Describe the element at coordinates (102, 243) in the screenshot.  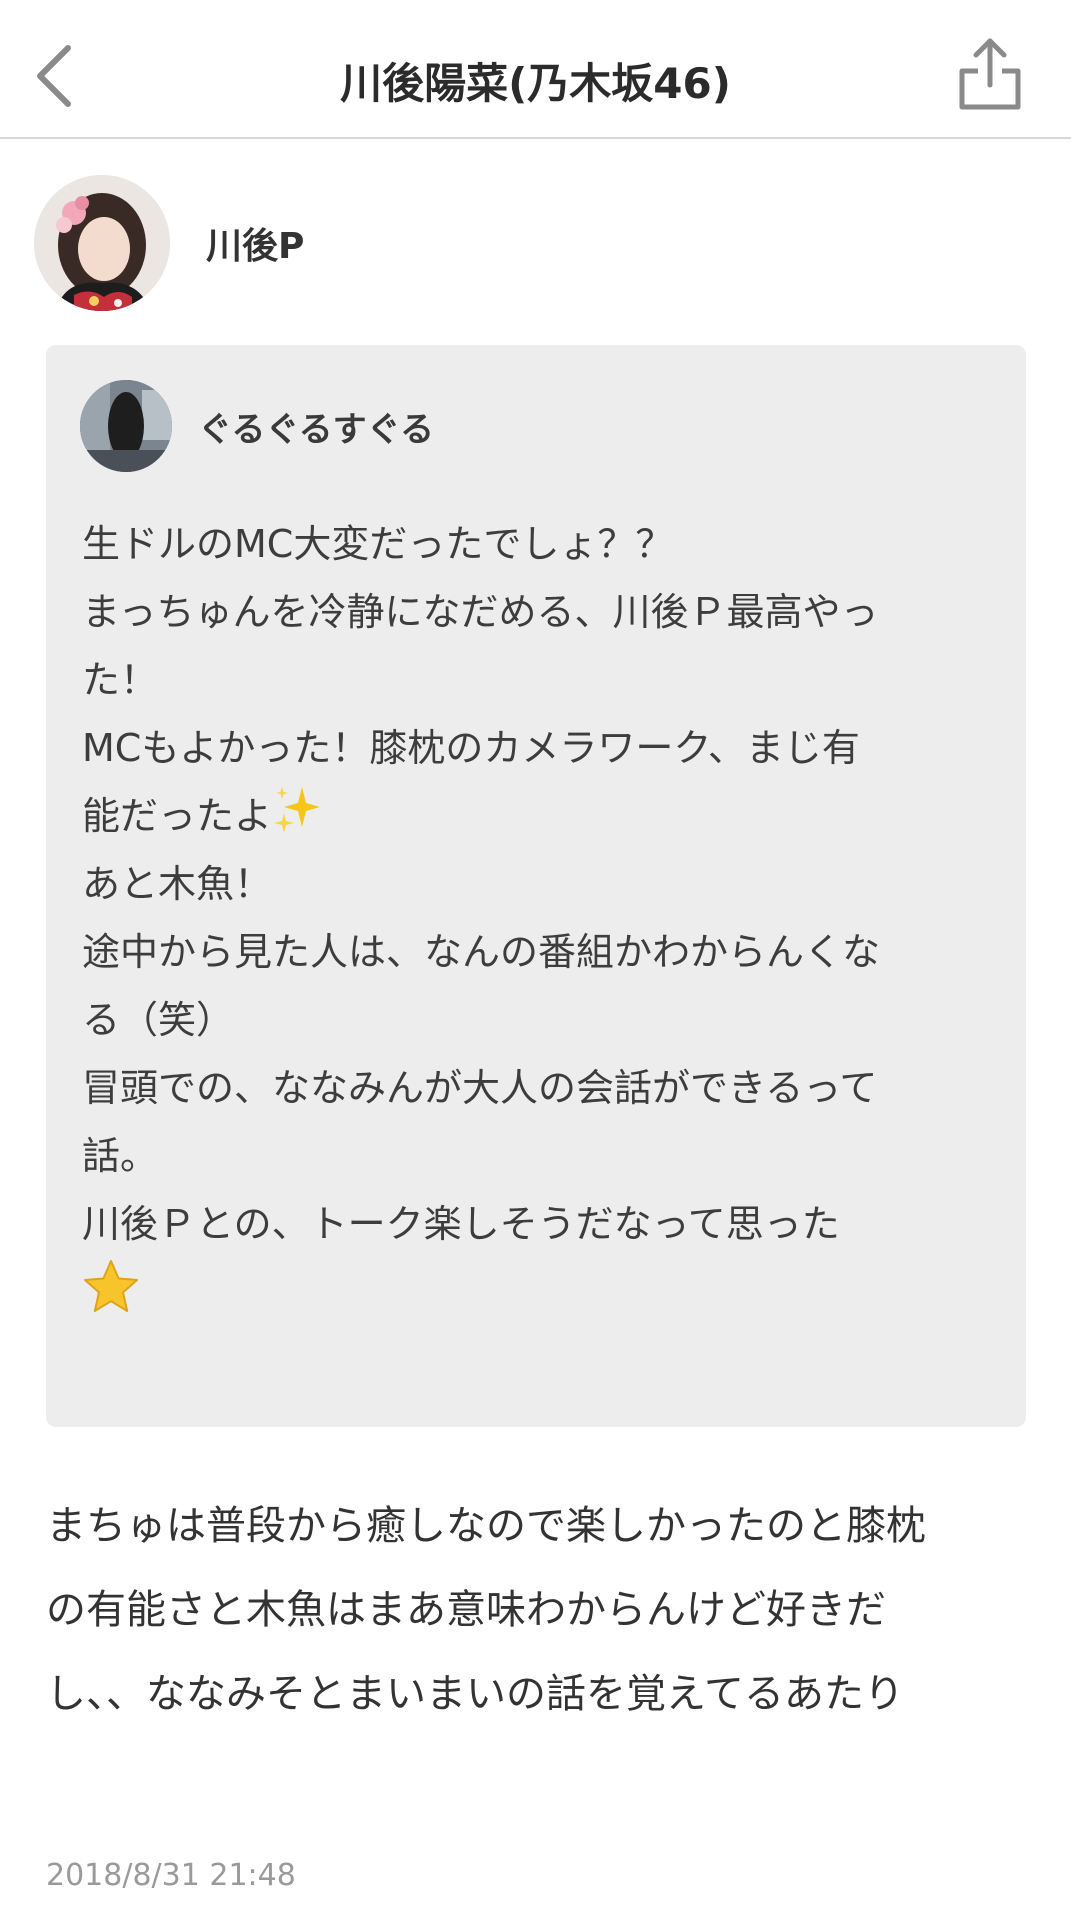
I see `author-avatar` at that location.